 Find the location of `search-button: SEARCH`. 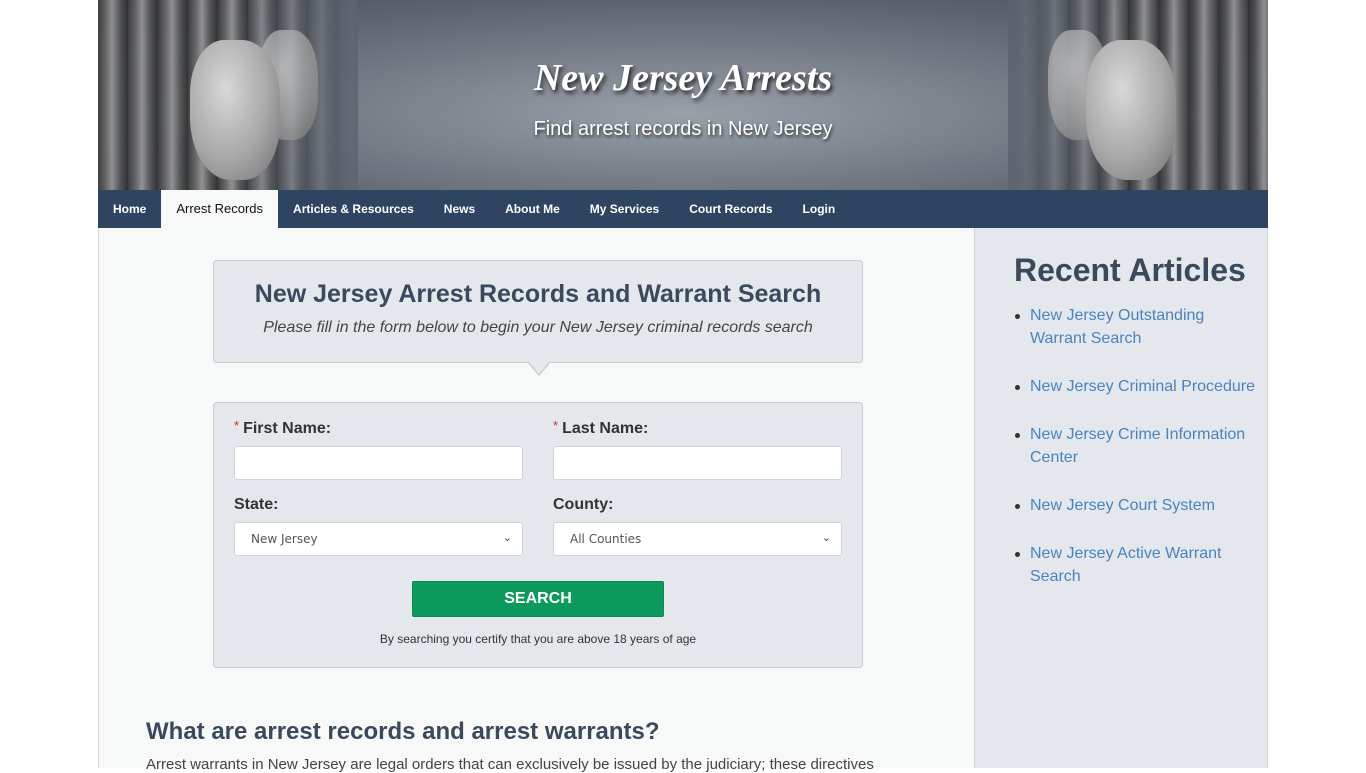

search-button: SEARCH is located at coordinates (538, 599).